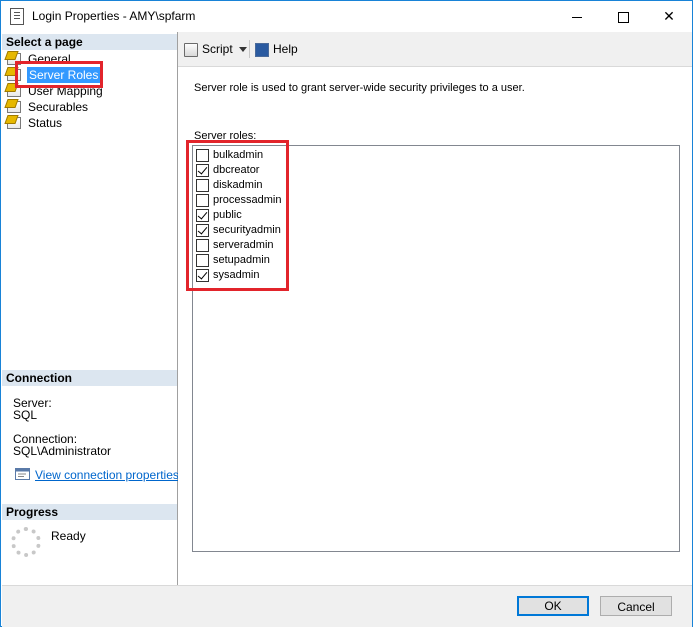 The image size is (693, 627). Describe the element at coordinates (636, 606) in the screenshot. I see `cancel-button: Cancel` at that location.